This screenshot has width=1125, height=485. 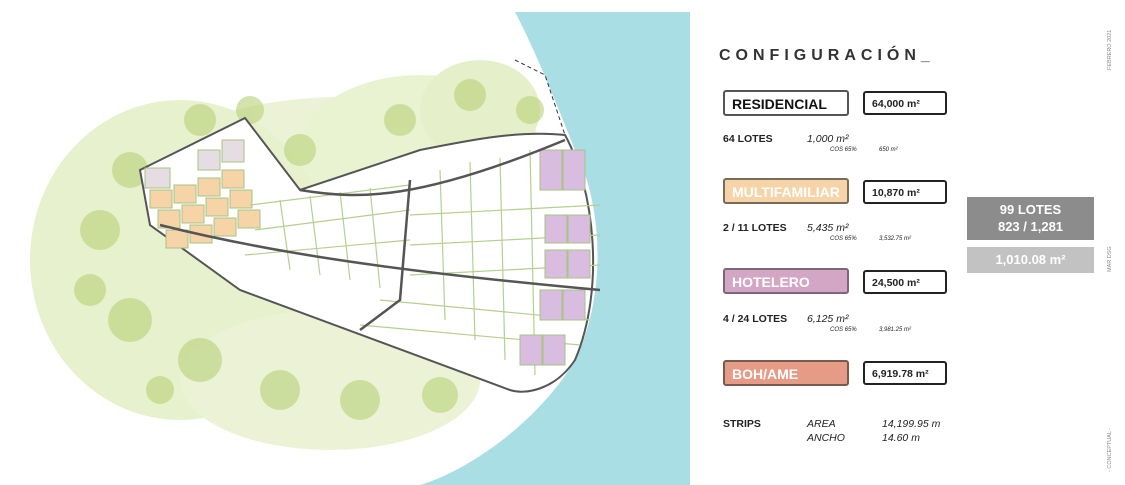 What do you see at coordinates (1030, 209) in the screenshot?
I see `summary-line1: 99 LOTES` at bounding box center [1030, 209].